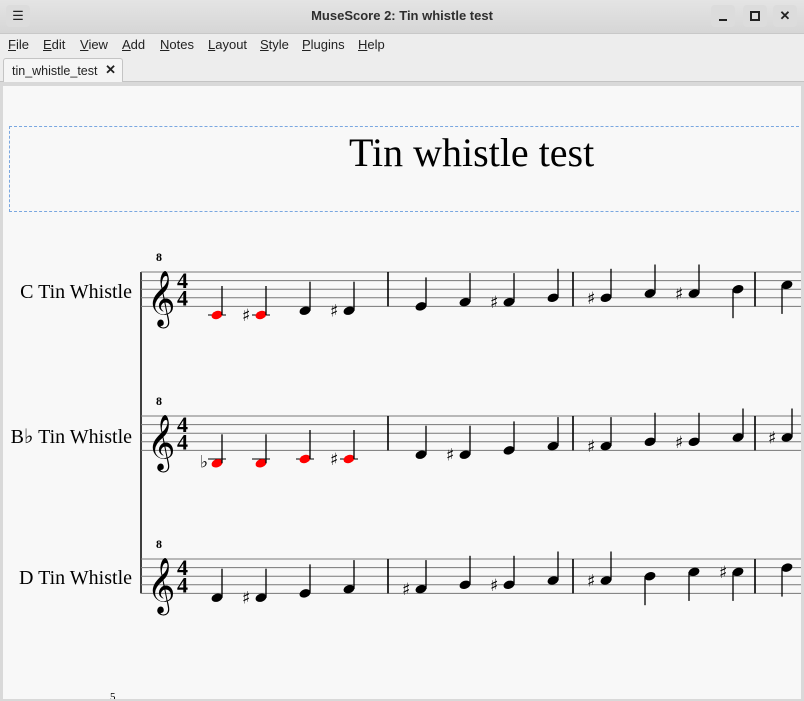 Image resolution: width=804 pixels, height=701 pixels. I want to click on minimize-icon, so click(723, 20).